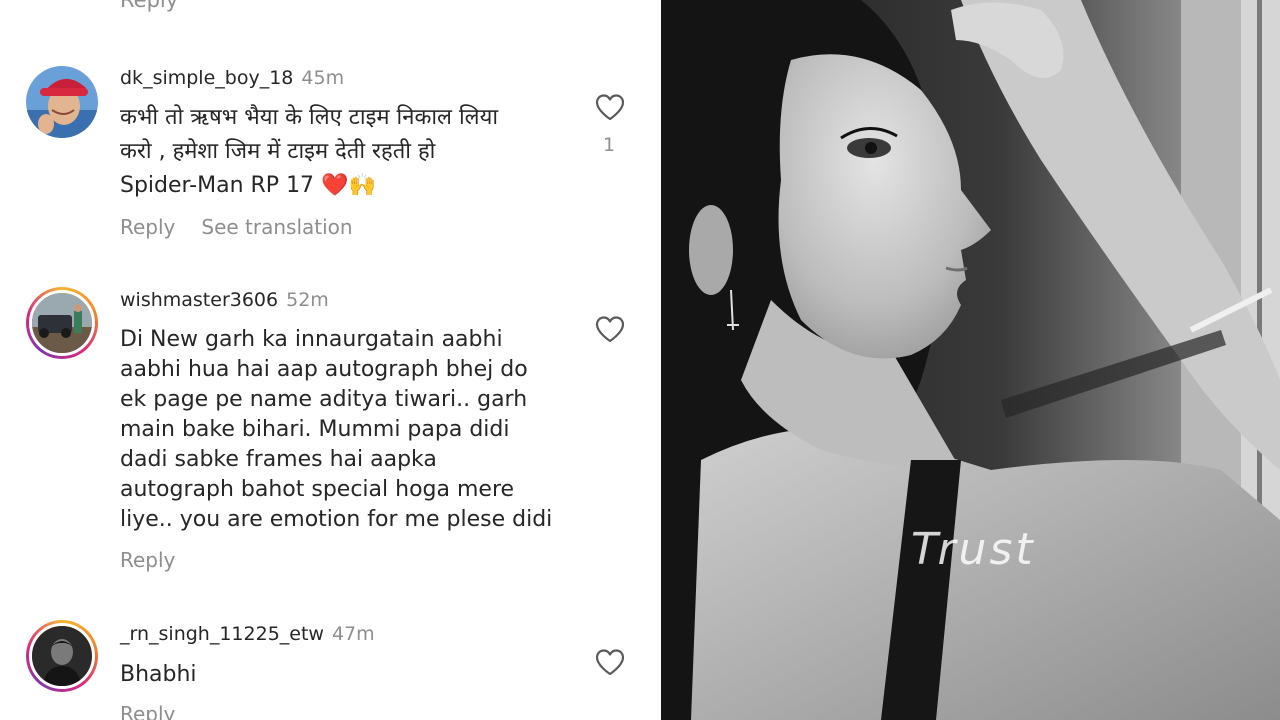 This screenshot has height=720, width=1280. I want to click on comment-line: Di New garh ka innaurgatain aabhi, so click(311, 339).